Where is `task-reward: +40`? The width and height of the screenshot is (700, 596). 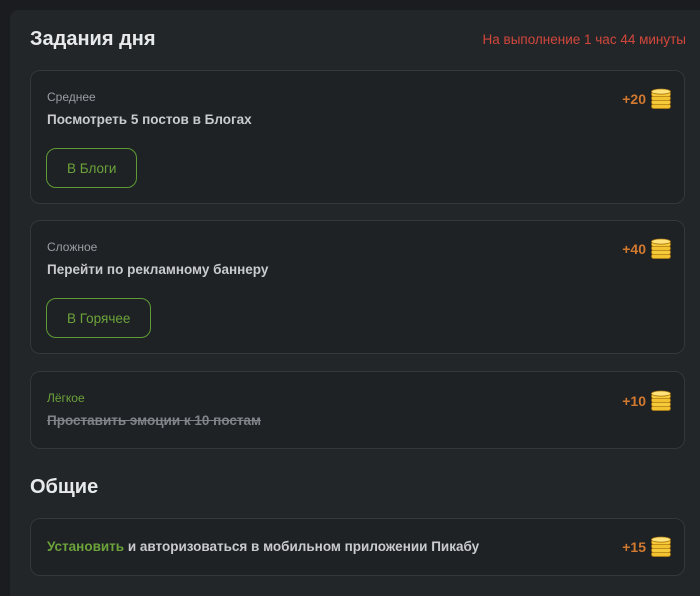 task-reward: +40 is located at coordinates (647, 249).